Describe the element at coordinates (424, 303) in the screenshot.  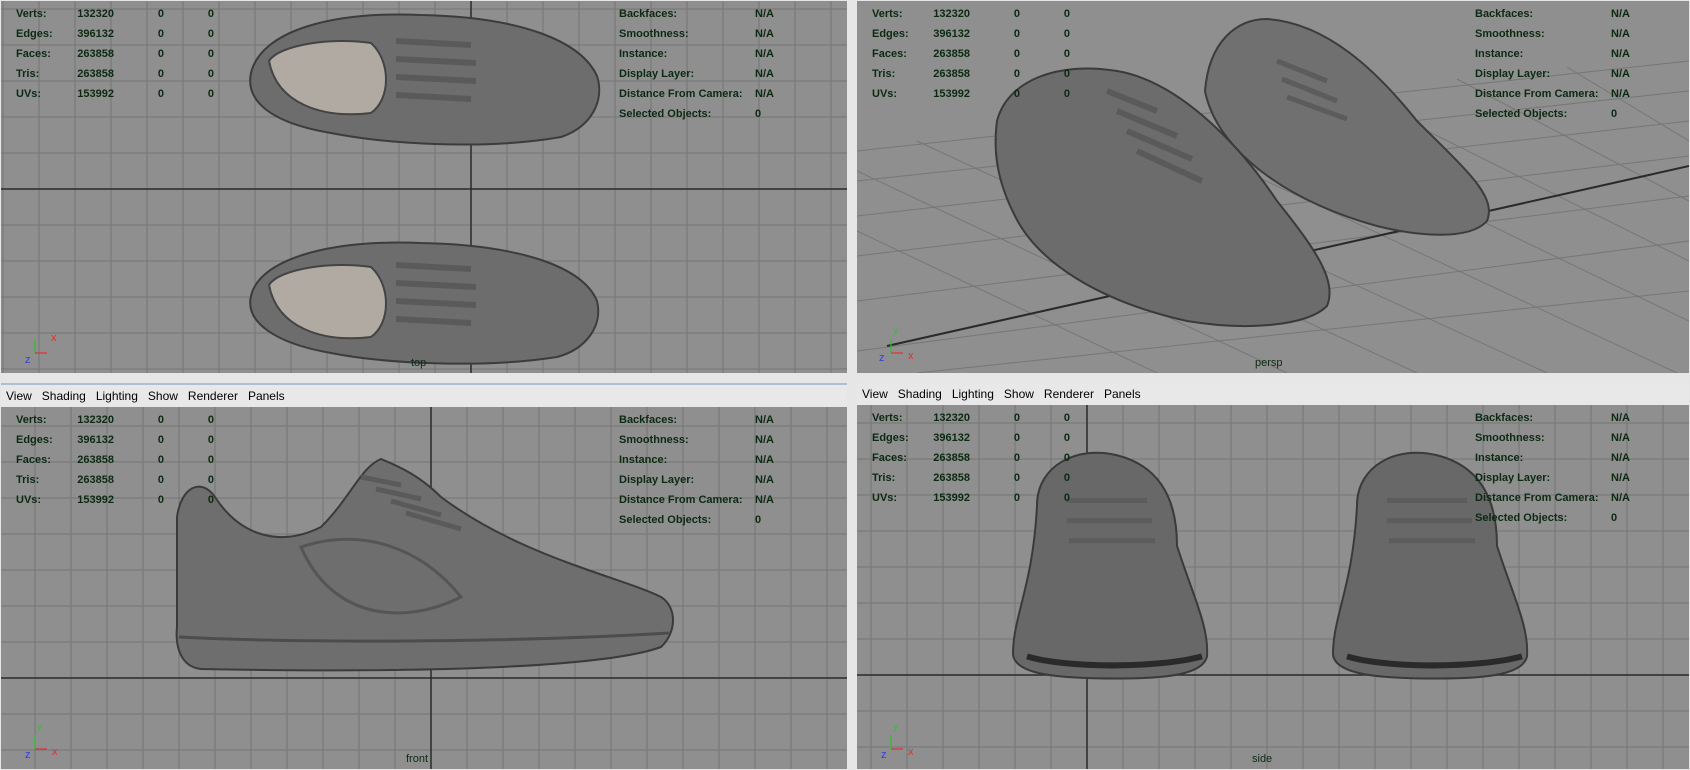
I see `shoe-top-lower` at that location.